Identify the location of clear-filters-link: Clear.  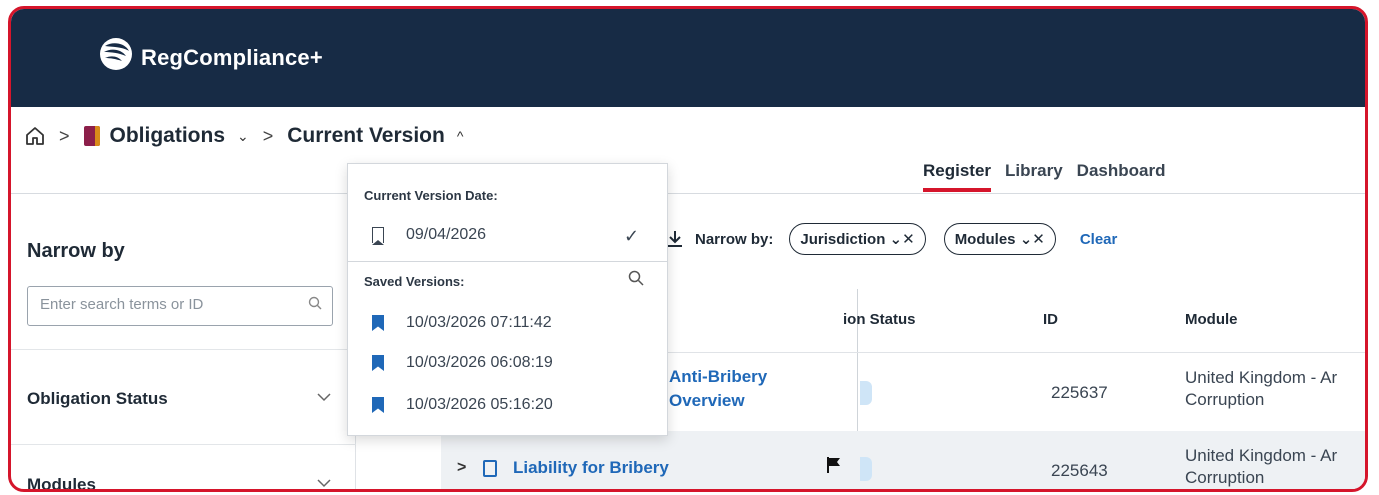
(1099, 239).